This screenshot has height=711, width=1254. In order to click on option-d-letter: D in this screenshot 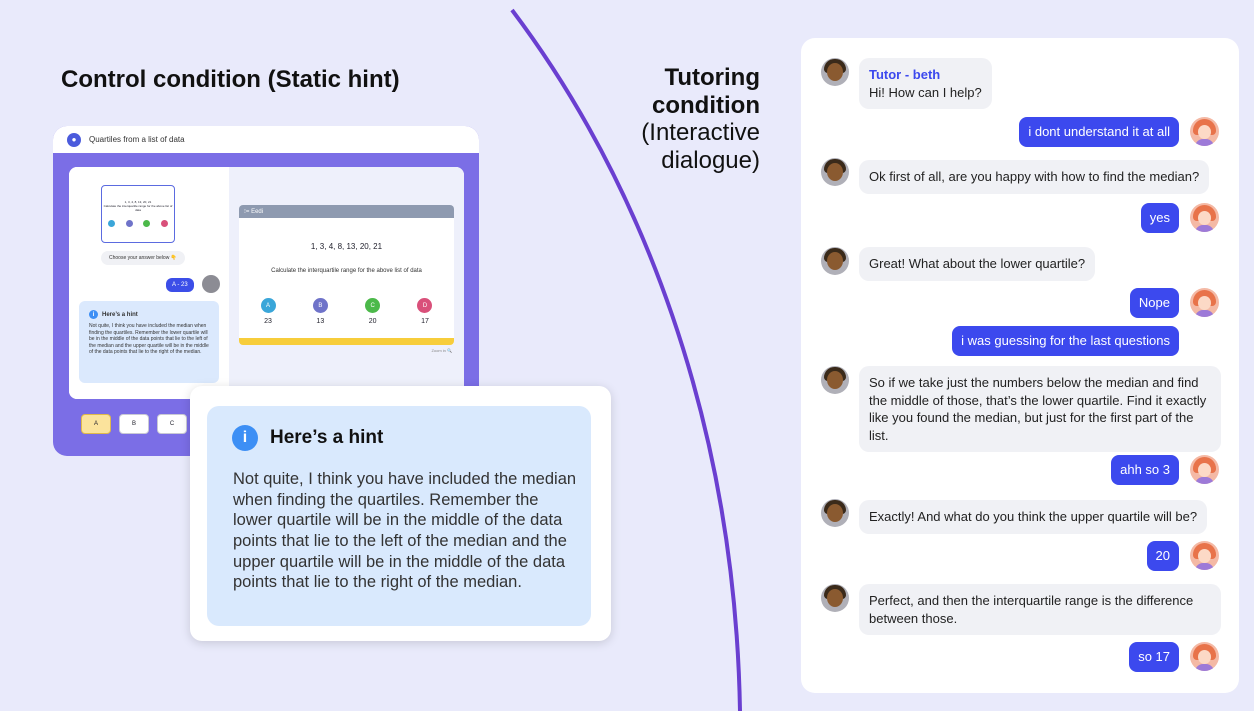, I will do `click(425, 305)`.